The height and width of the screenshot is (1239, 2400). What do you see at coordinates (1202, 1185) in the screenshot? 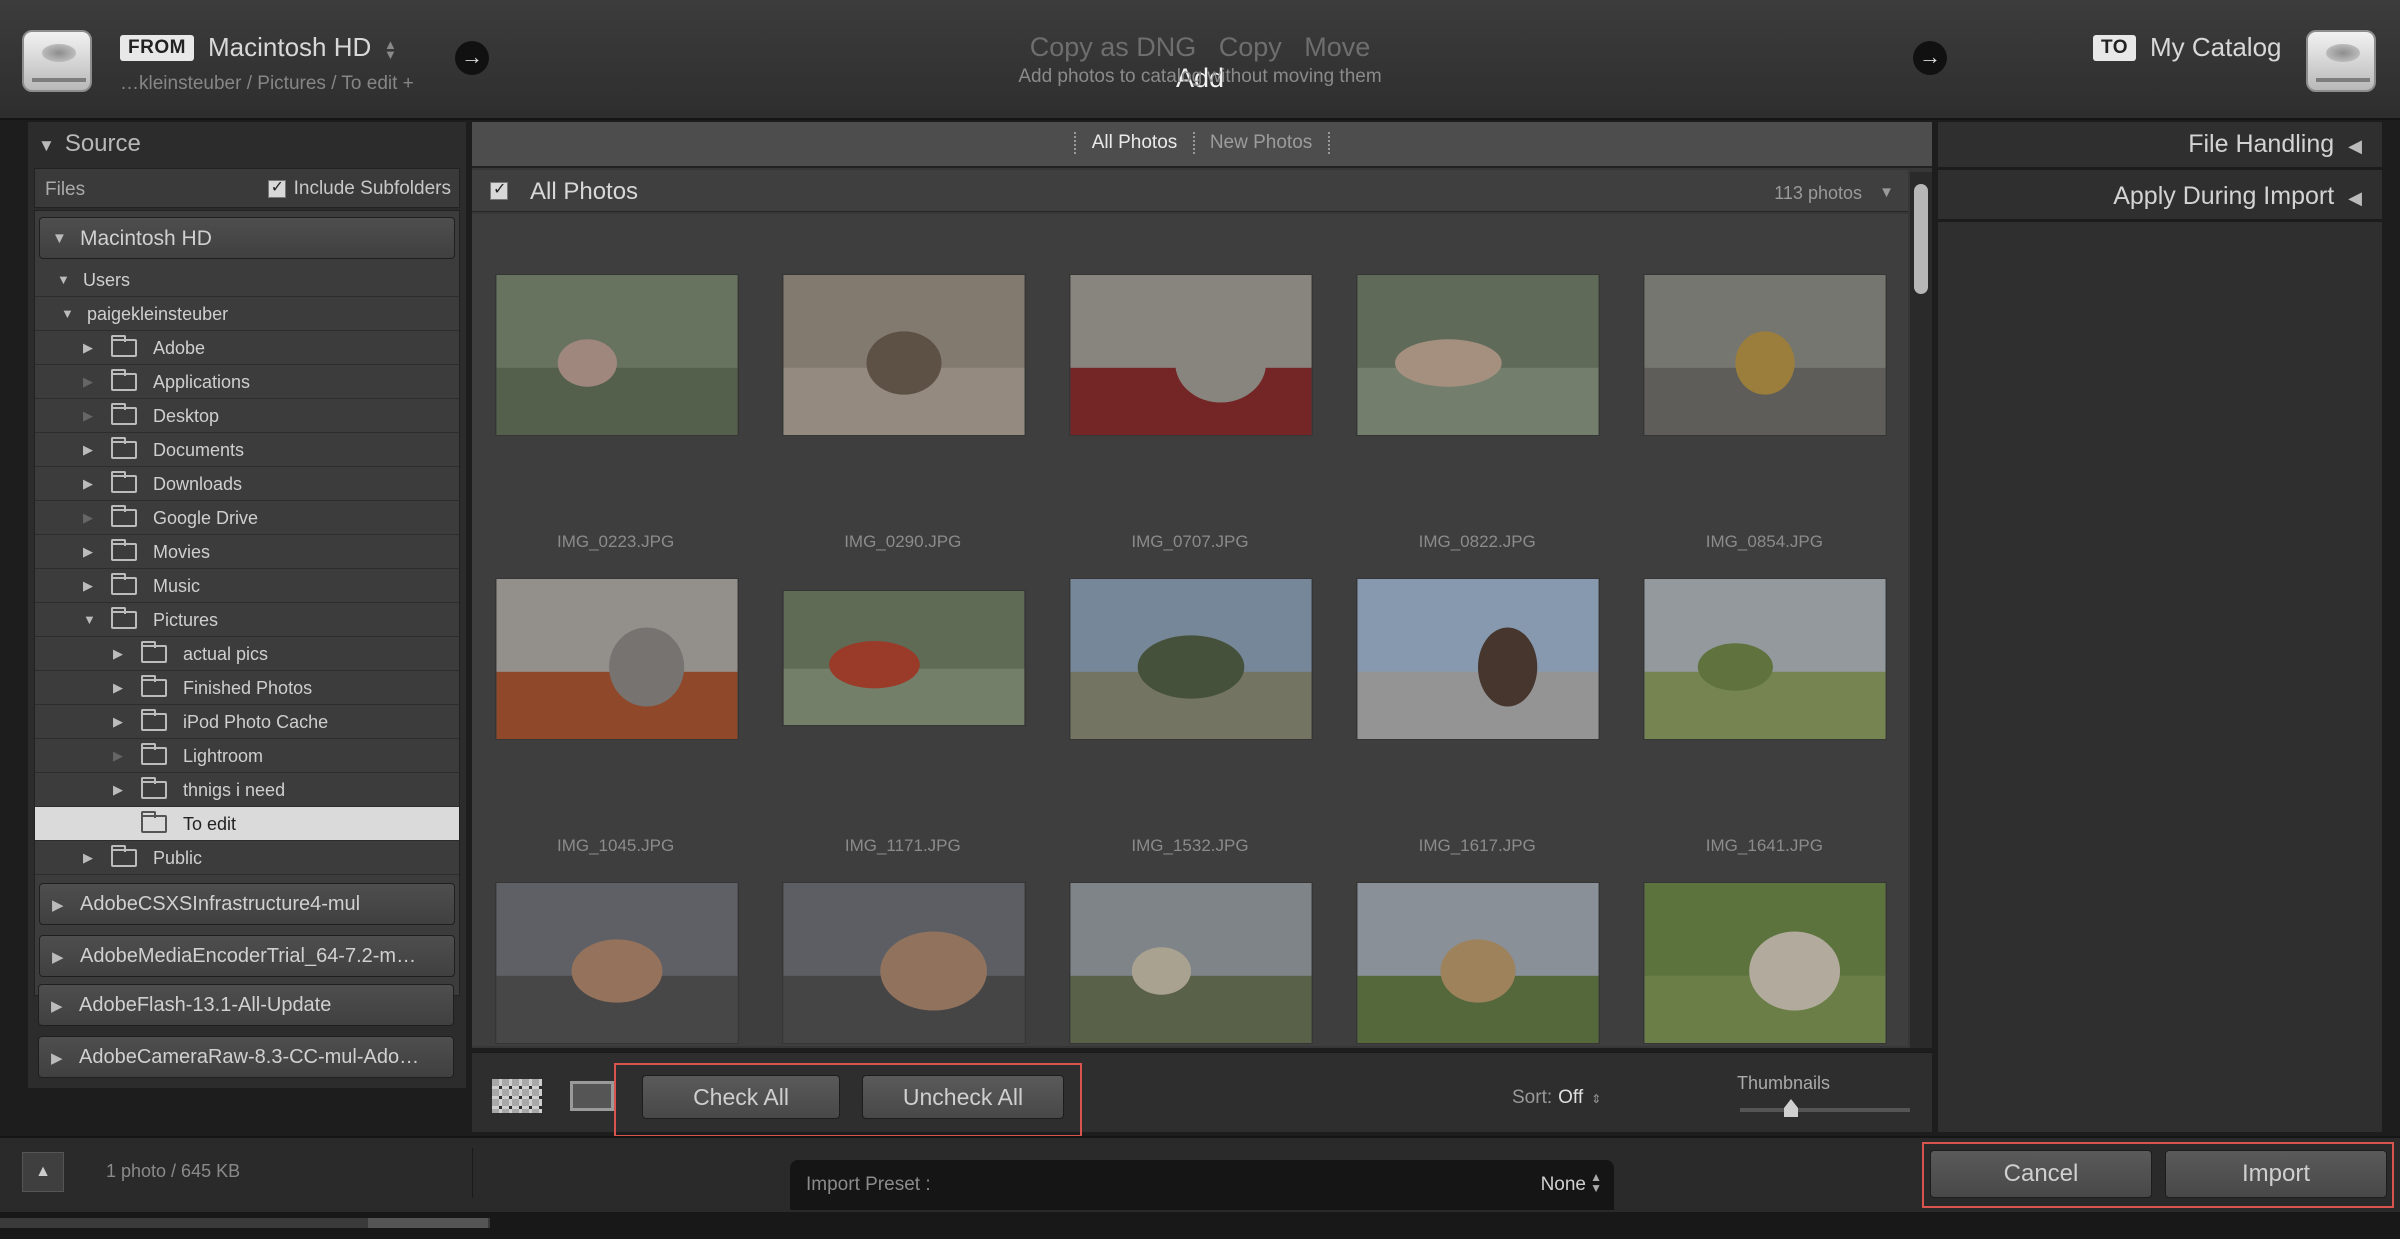
I see `import-preset-selector: Import Preset : None ▲ ▼` at bounding box center [1202, 1185].